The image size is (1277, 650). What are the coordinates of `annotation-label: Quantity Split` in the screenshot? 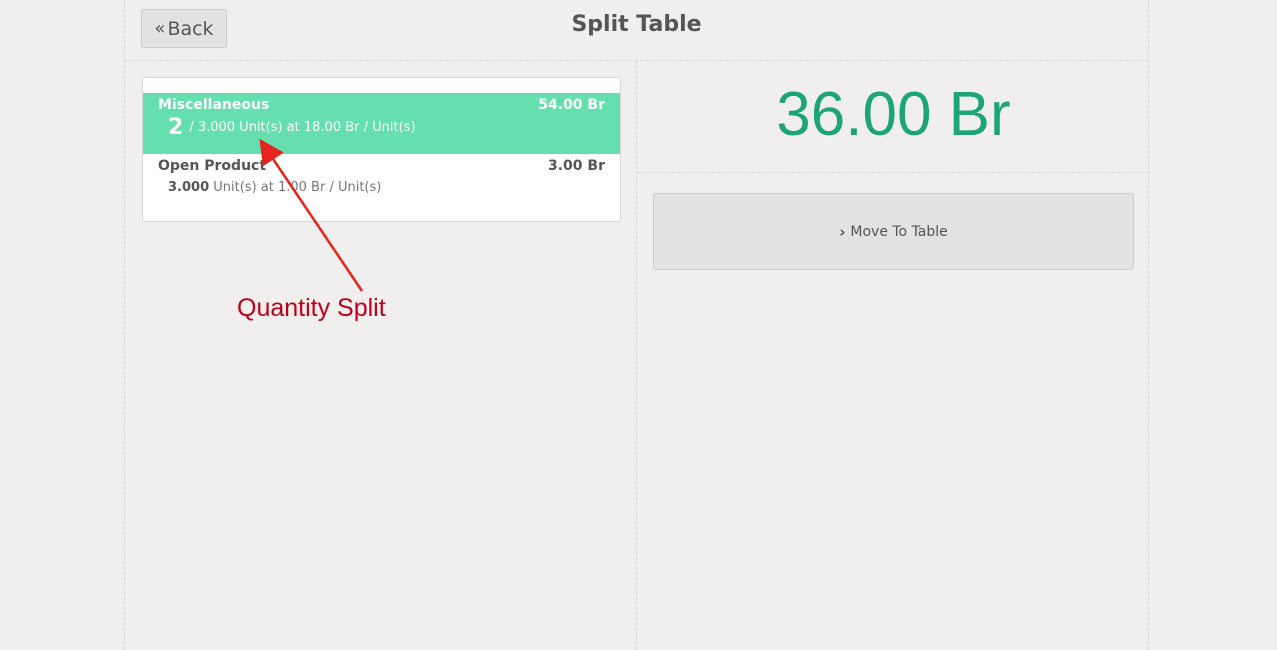 It's located at (311, 308).